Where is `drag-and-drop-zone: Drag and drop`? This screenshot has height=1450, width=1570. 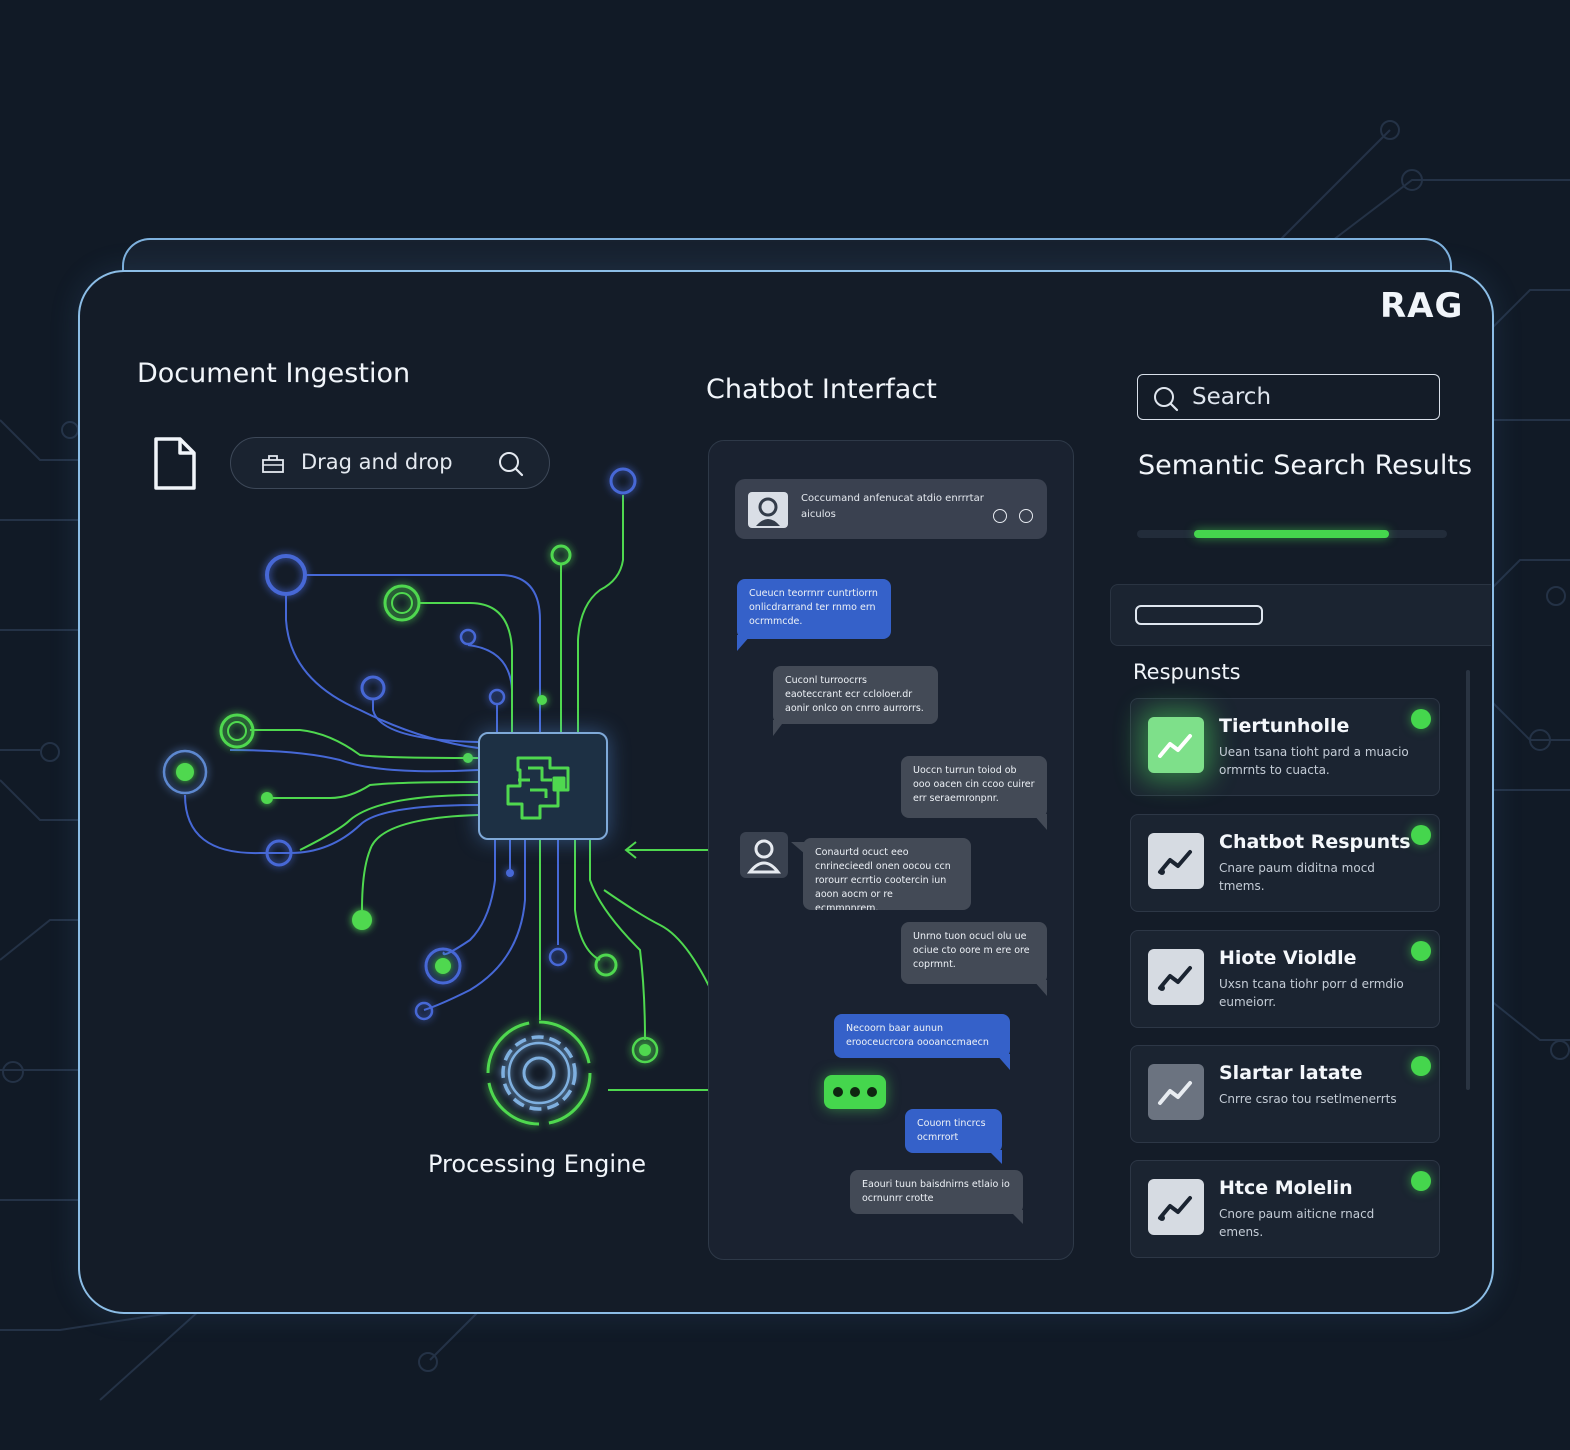 drag-and-drop-zone: Drag and drop is located at coordinates (390, 463).